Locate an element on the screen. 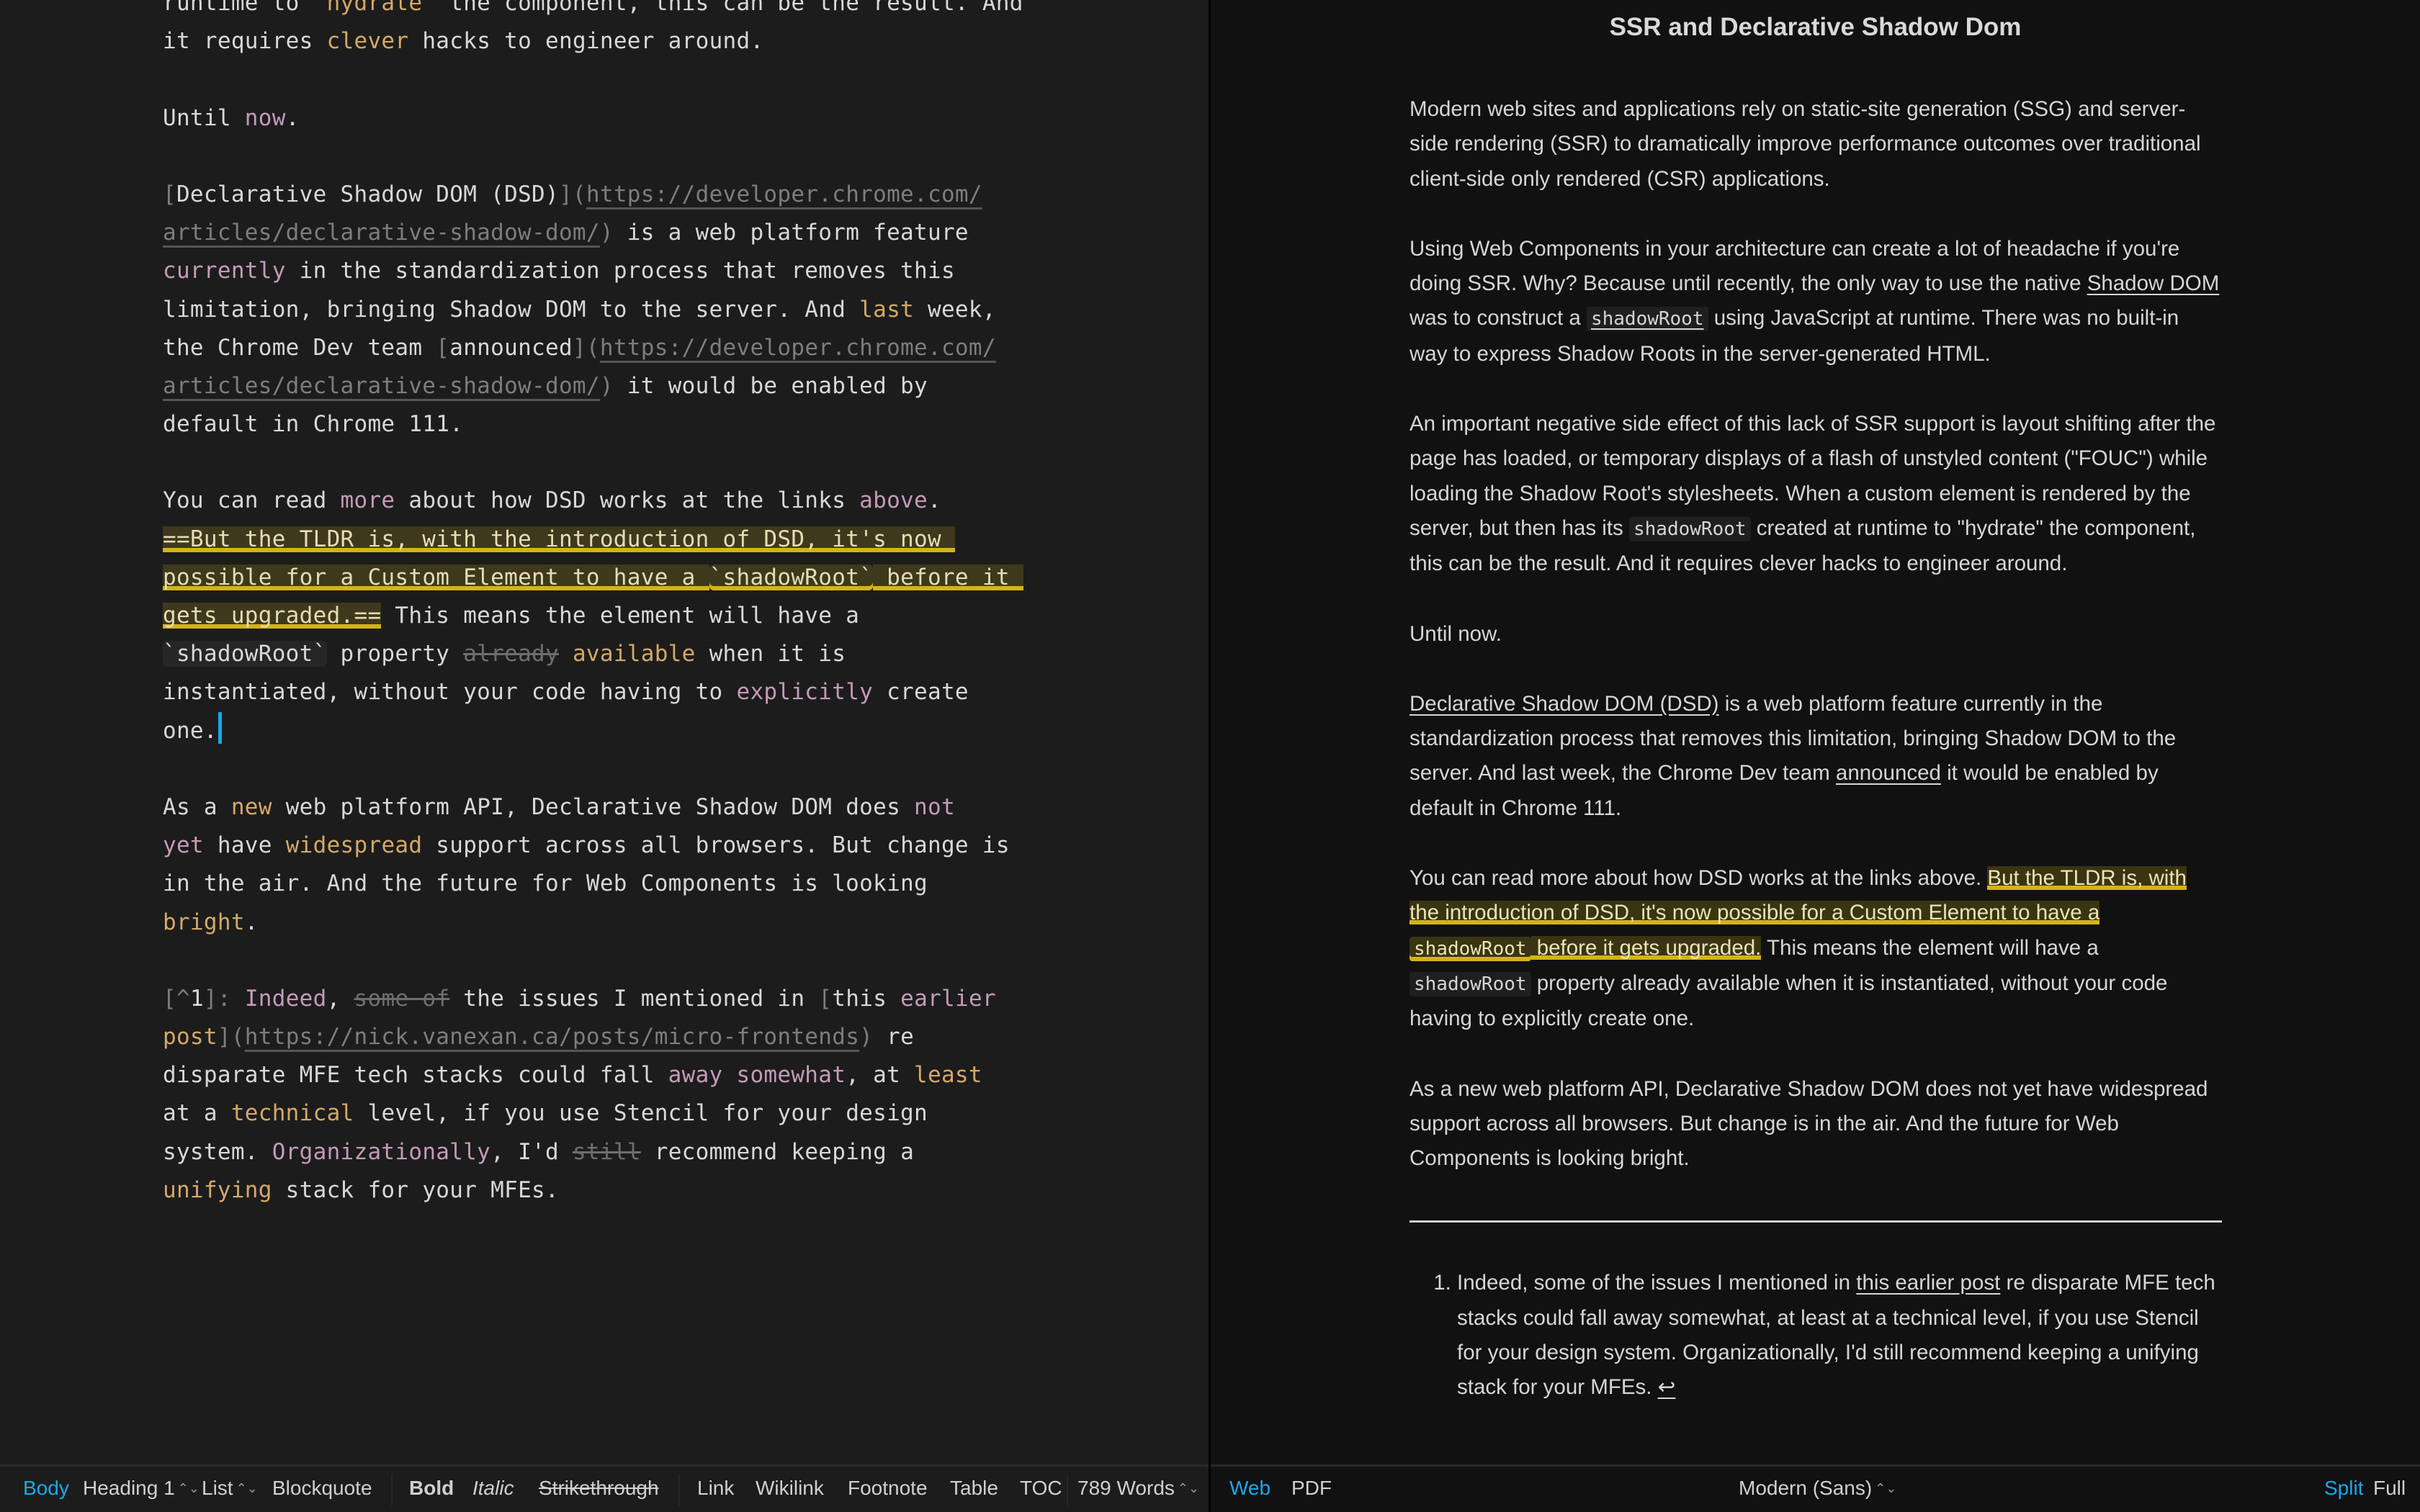 The image size is (2420, 1512). dsd-link: Declarative Shadow DOM (DSD) is located at coordinates (1564, 704).